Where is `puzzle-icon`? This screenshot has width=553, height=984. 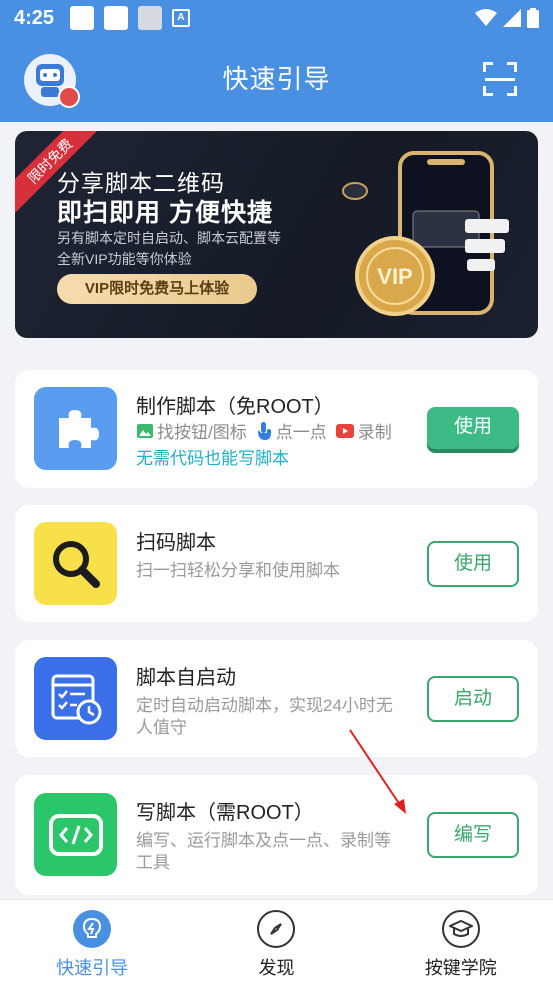
puzzle-icon is located at coordinates (75, 428).